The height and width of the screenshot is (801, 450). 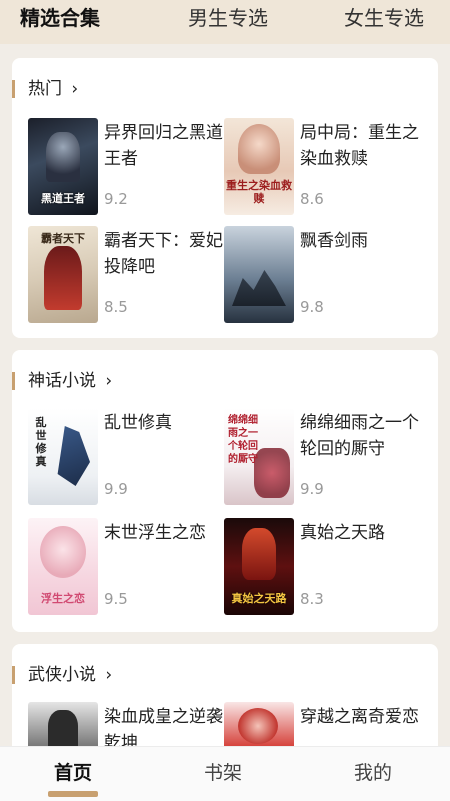 I want to click on book-cover: 真始之天路, so click(x=259, y=566).